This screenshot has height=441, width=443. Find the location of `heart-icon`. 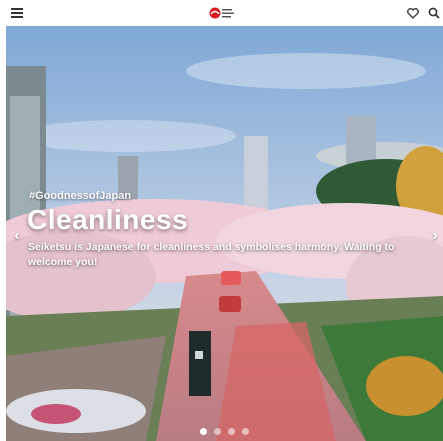

heart-icon is located at coordinates (413, 13).